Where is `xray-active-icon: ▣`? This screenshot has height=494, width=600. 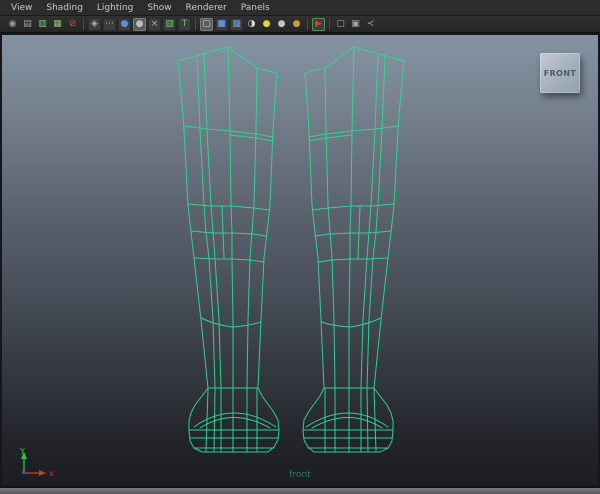
xray-active-icon: ▣ is located at coordinates (355, 24).